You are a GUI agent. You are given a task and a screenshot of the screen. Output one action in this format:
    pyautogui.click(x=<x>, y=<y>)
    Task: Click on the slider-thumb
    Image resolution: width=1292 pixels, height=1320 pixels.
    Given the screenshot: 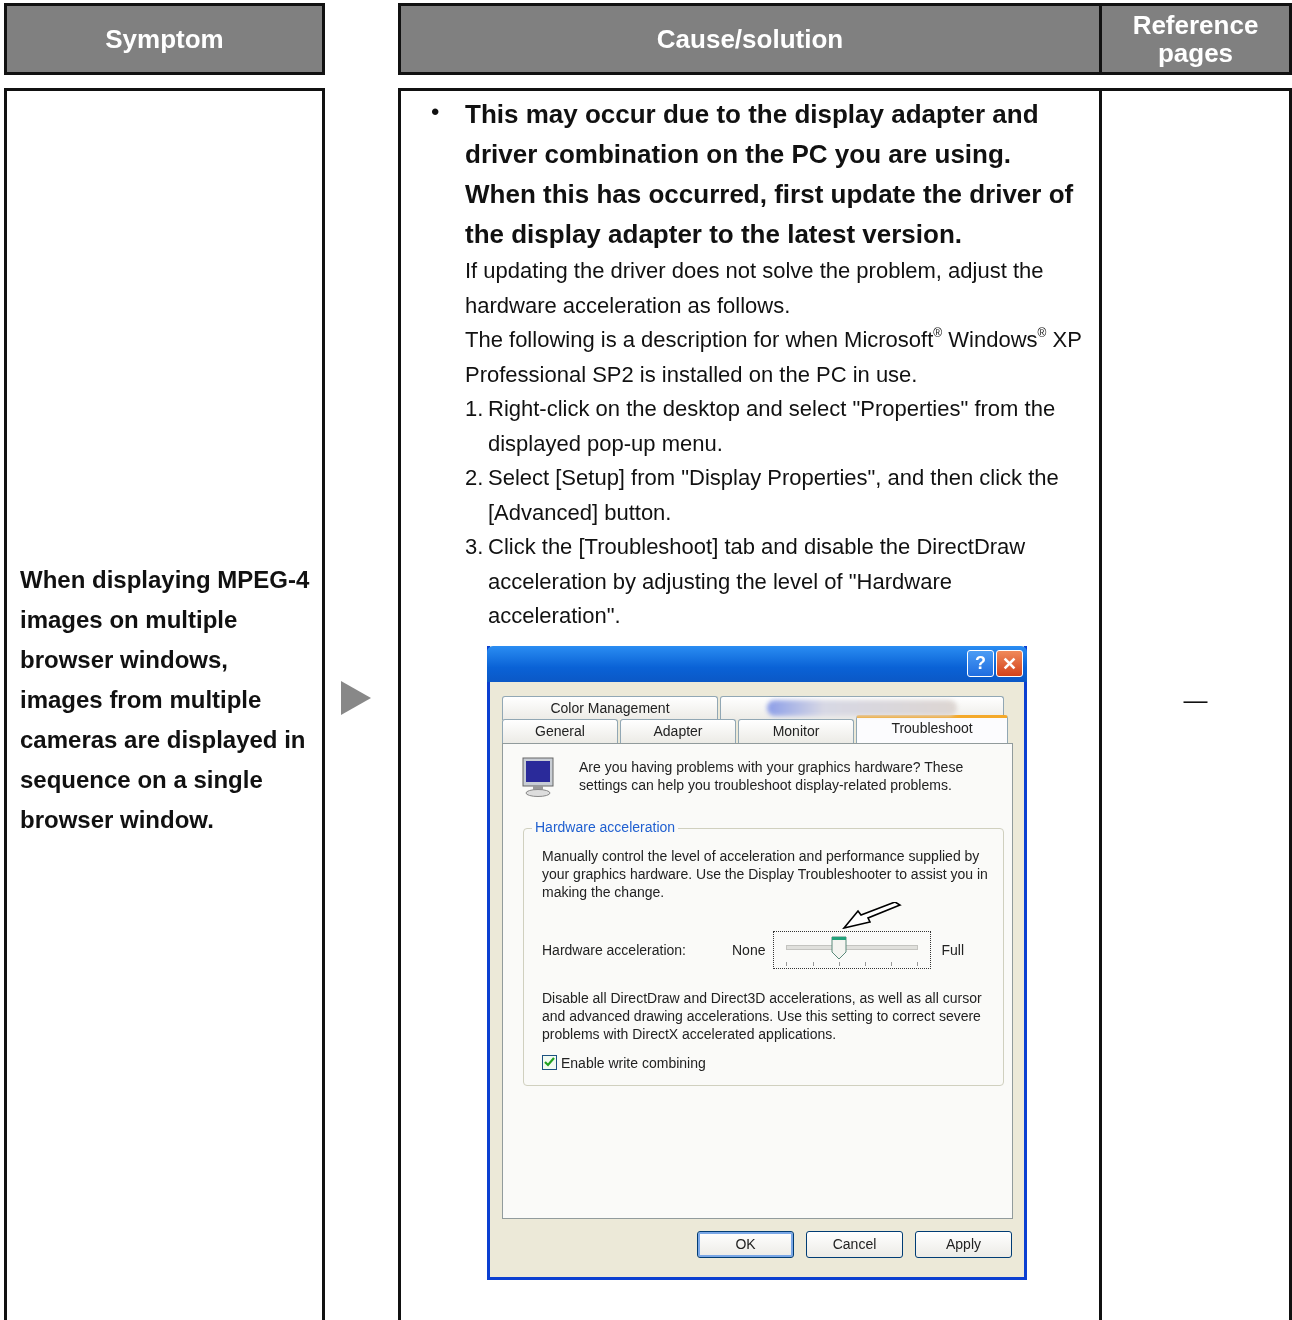 What is the action you would take?
    pyautogui.click(x=839, y=947)
    